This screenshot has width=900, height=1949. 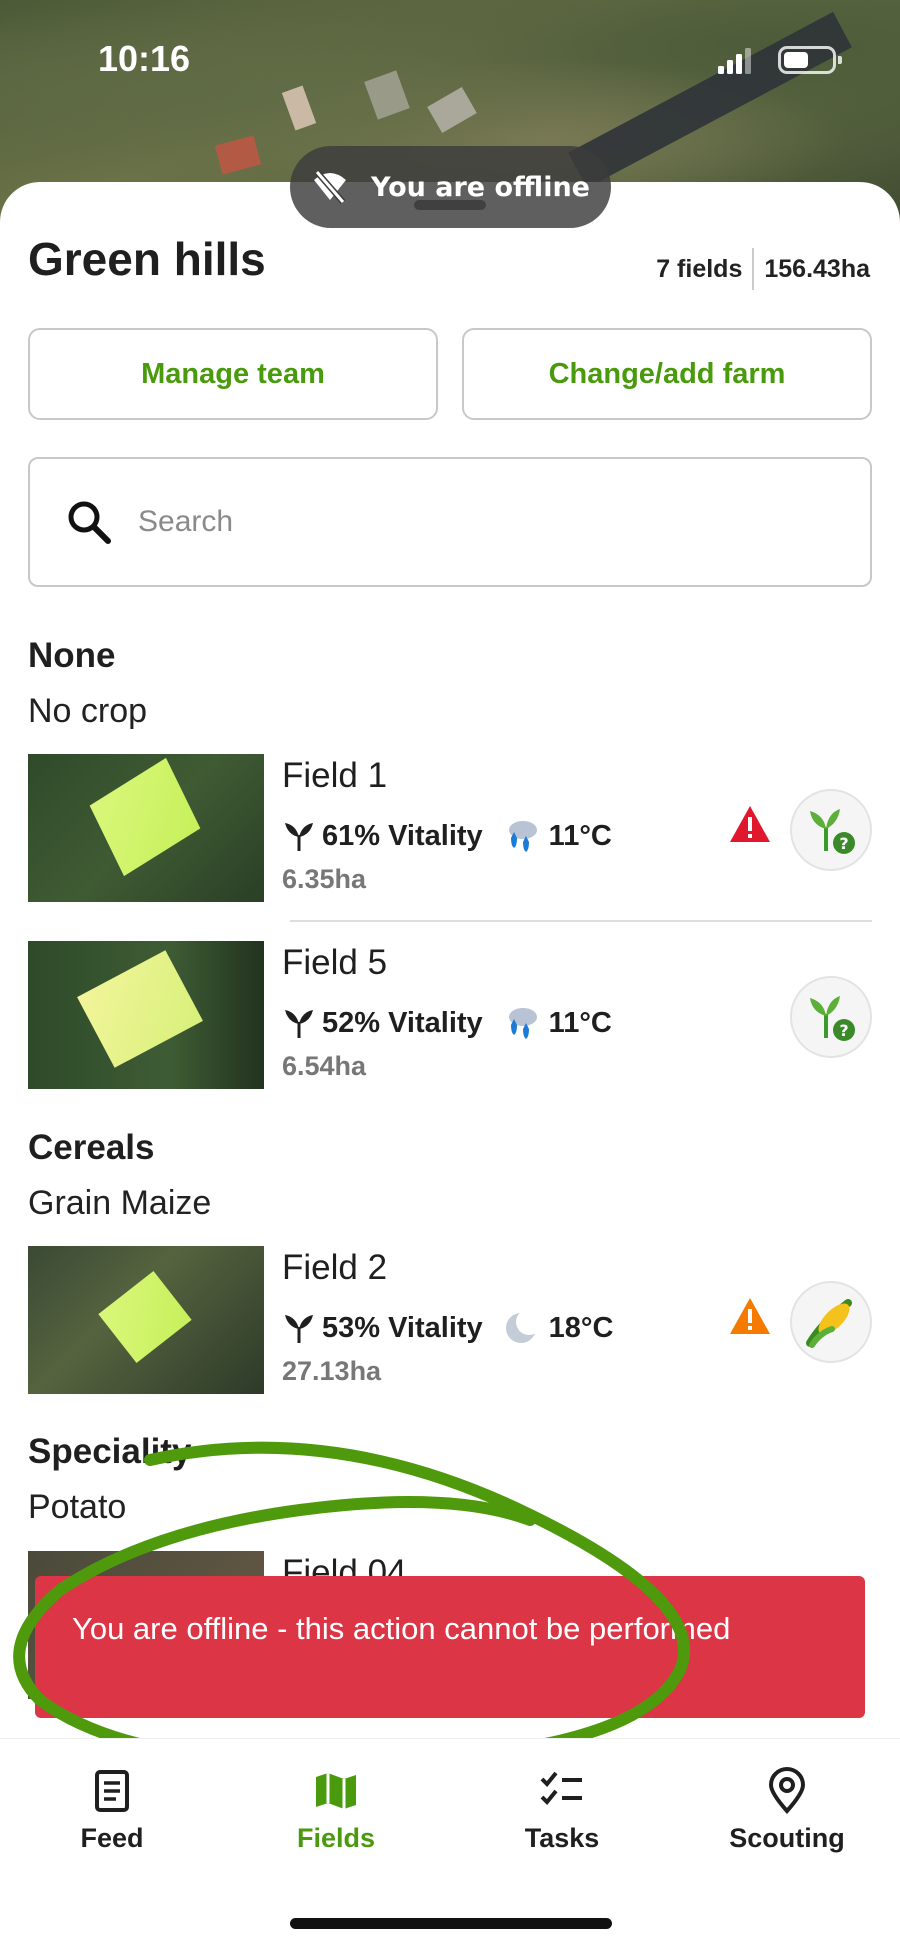 What do you see at coordinates (402, 835) in the screenshot?
I see `field-vitality: 61% Vitality` at bounding box center [402, 835].